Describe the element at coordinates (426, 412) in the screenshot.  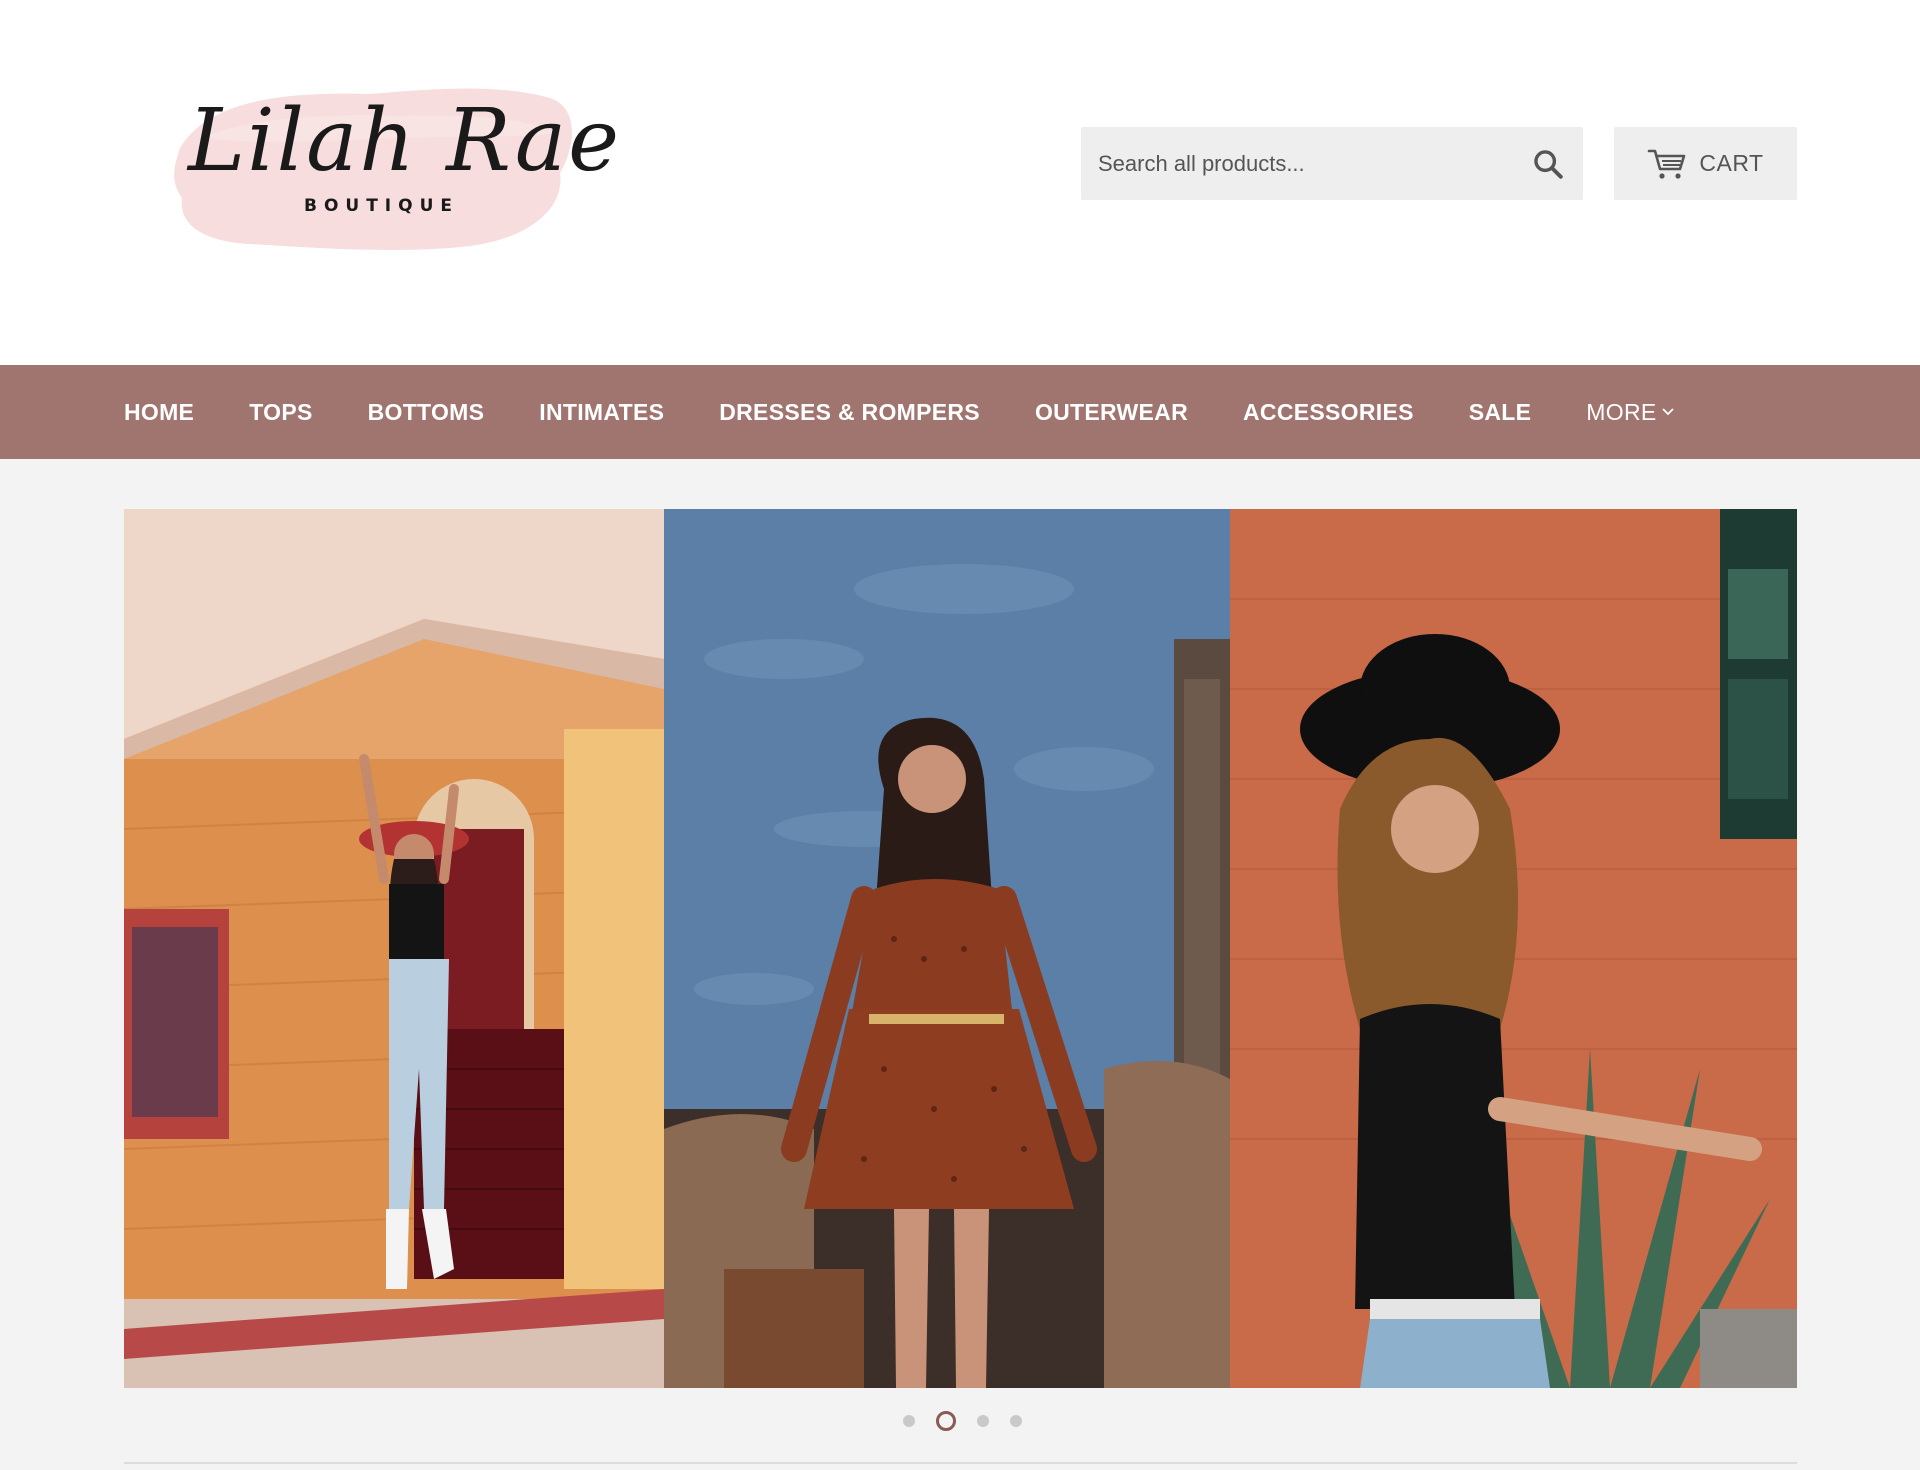
I see `nav-item-bottoms: BOTTOMS` at that location.